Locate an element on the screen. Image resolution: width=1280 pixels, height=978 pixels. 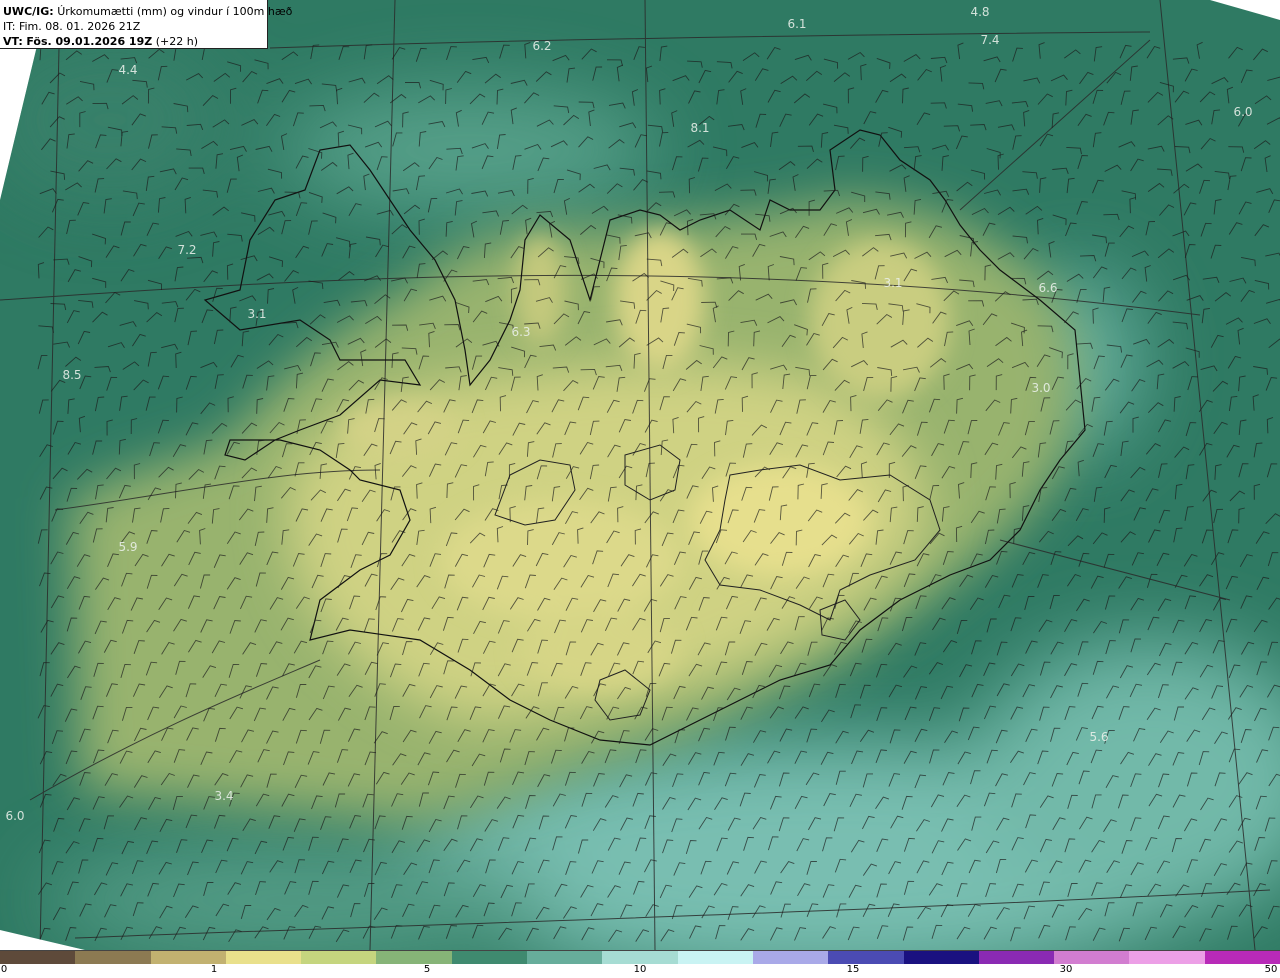
map-value-label: 6.2 is located at coordinates (542, 46).